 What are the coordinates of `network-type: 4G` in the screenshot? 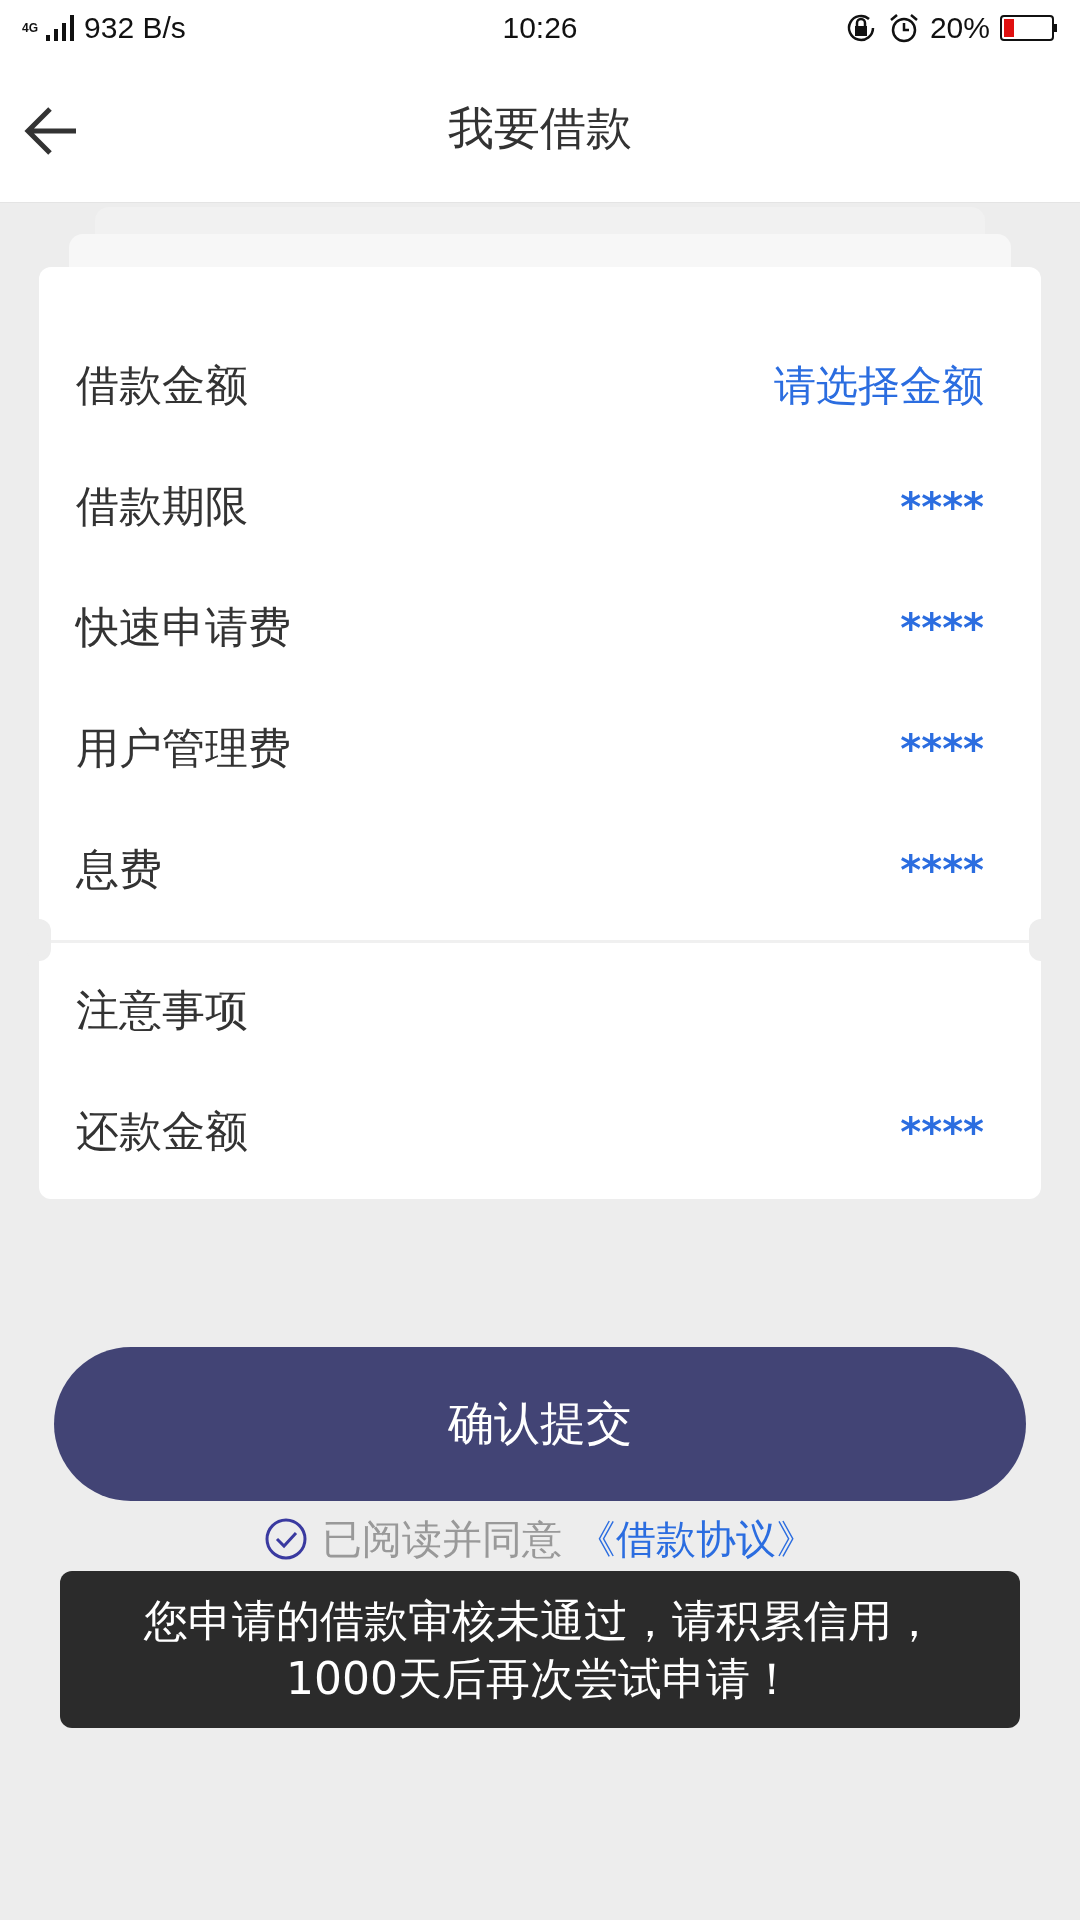 It's located at (30, 28).